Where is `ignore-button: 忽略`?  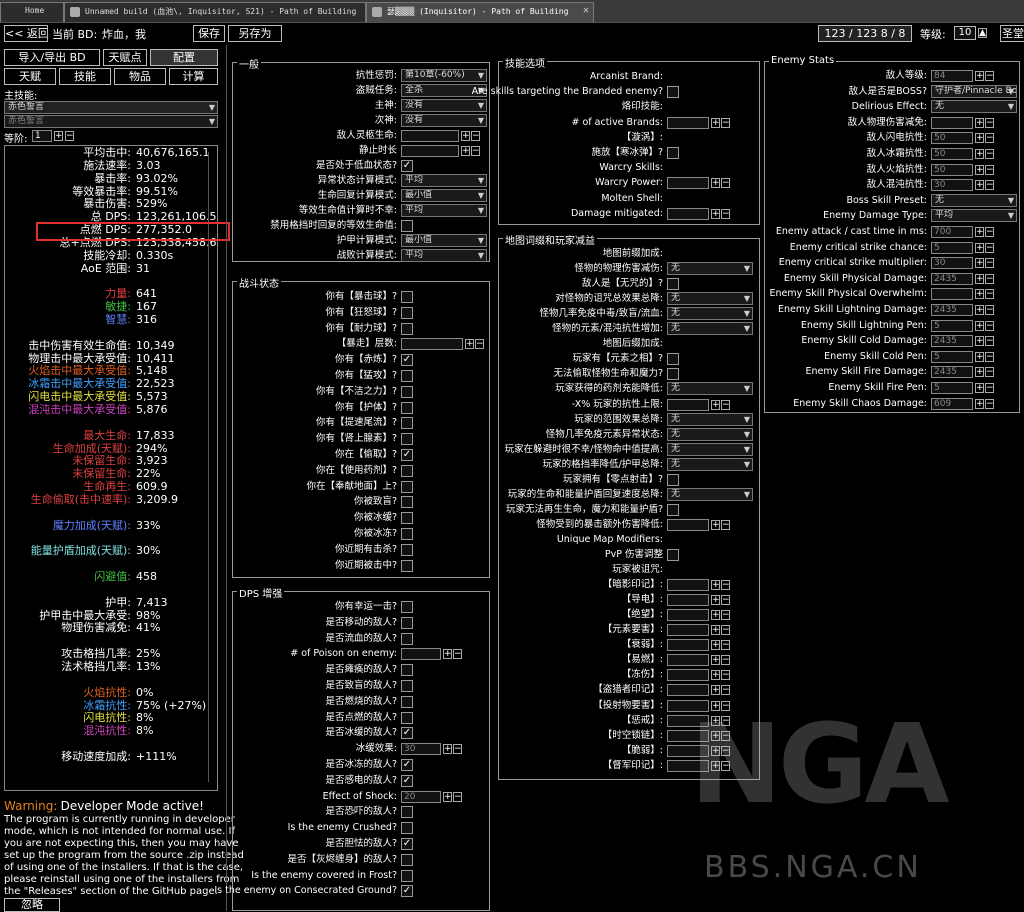
ignore-button: 忽略 is located at coordinates (32, 905).